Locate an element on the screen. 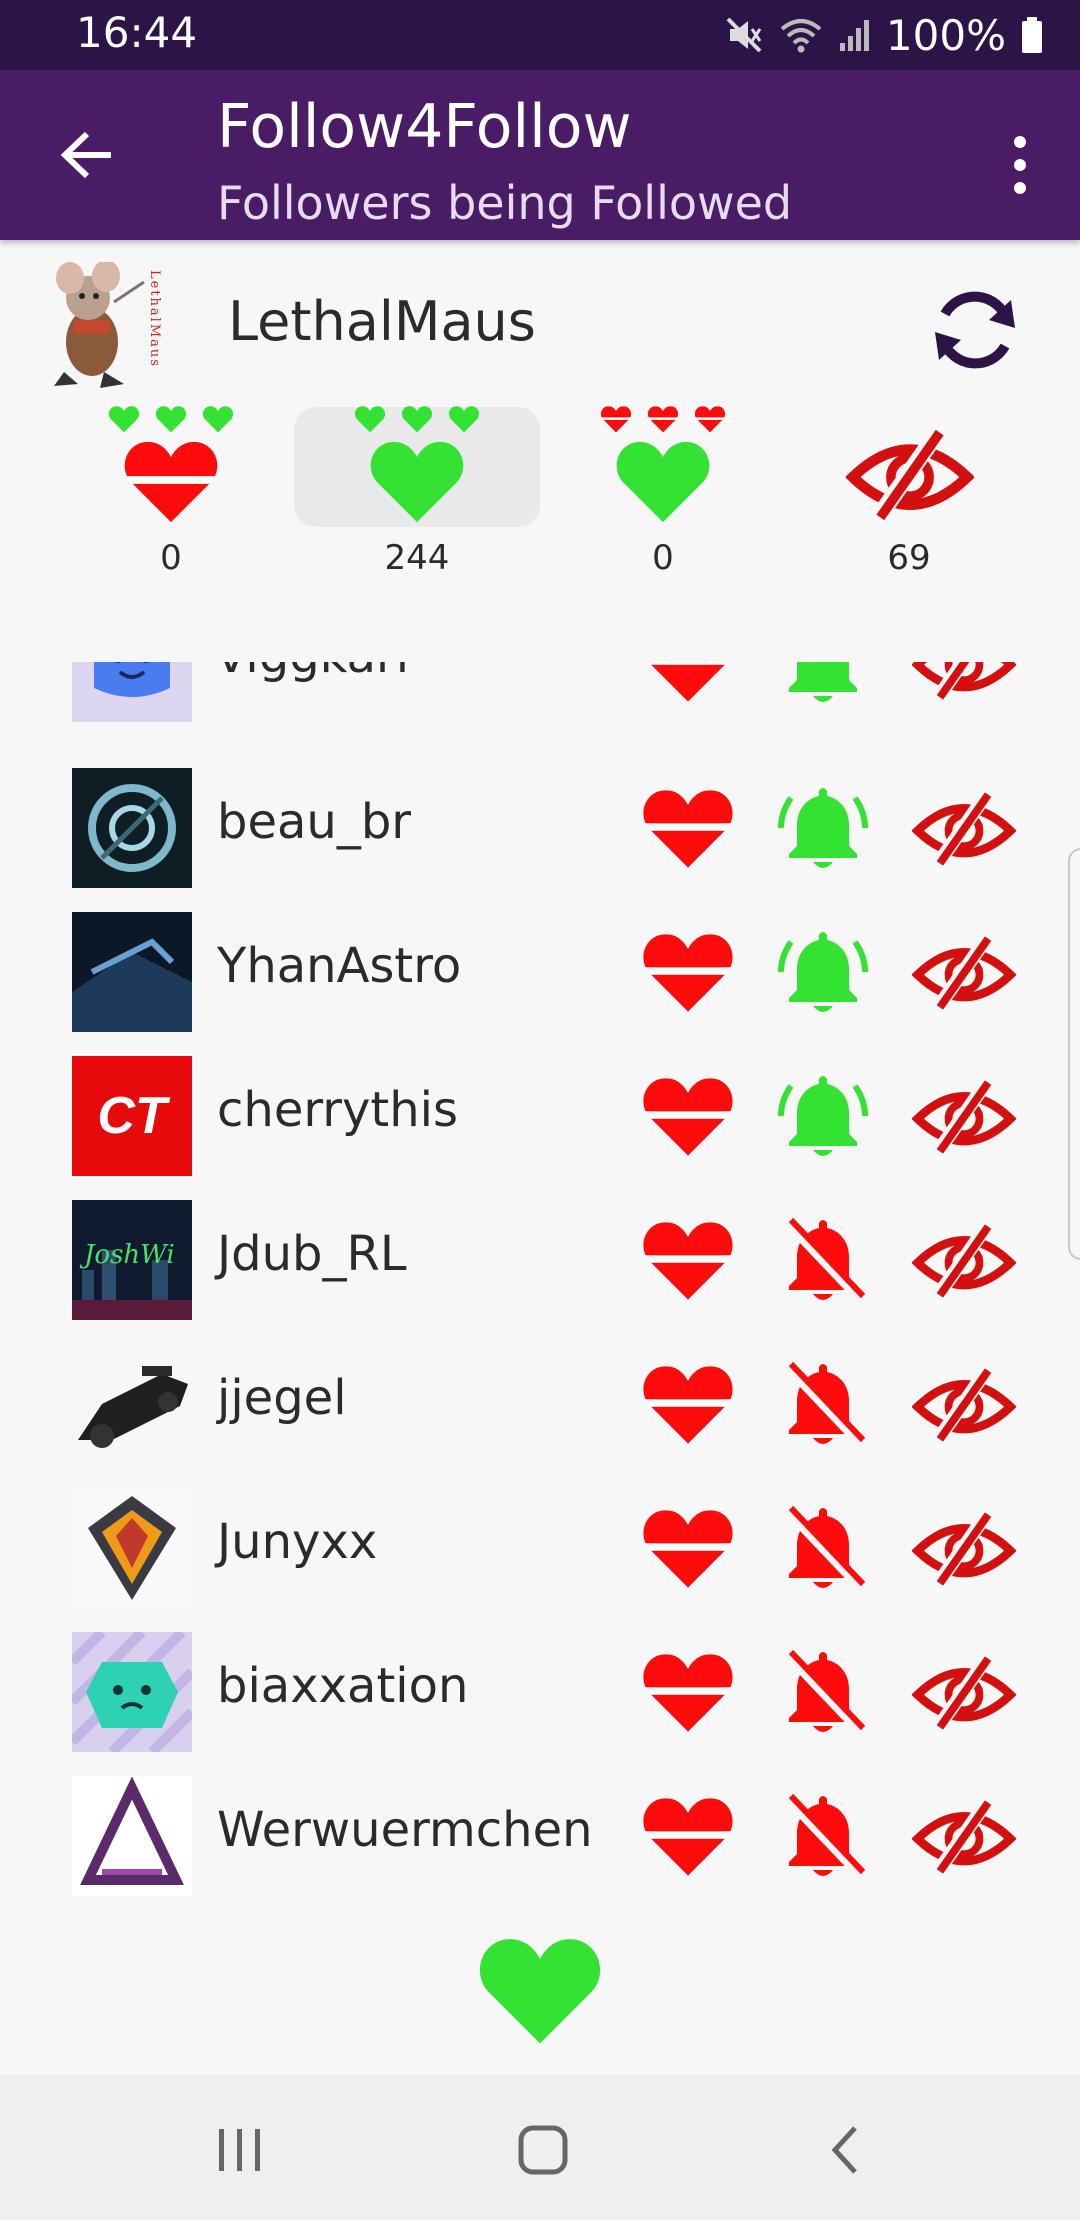  arrow-back-icon is located at coordinates (85, 155).